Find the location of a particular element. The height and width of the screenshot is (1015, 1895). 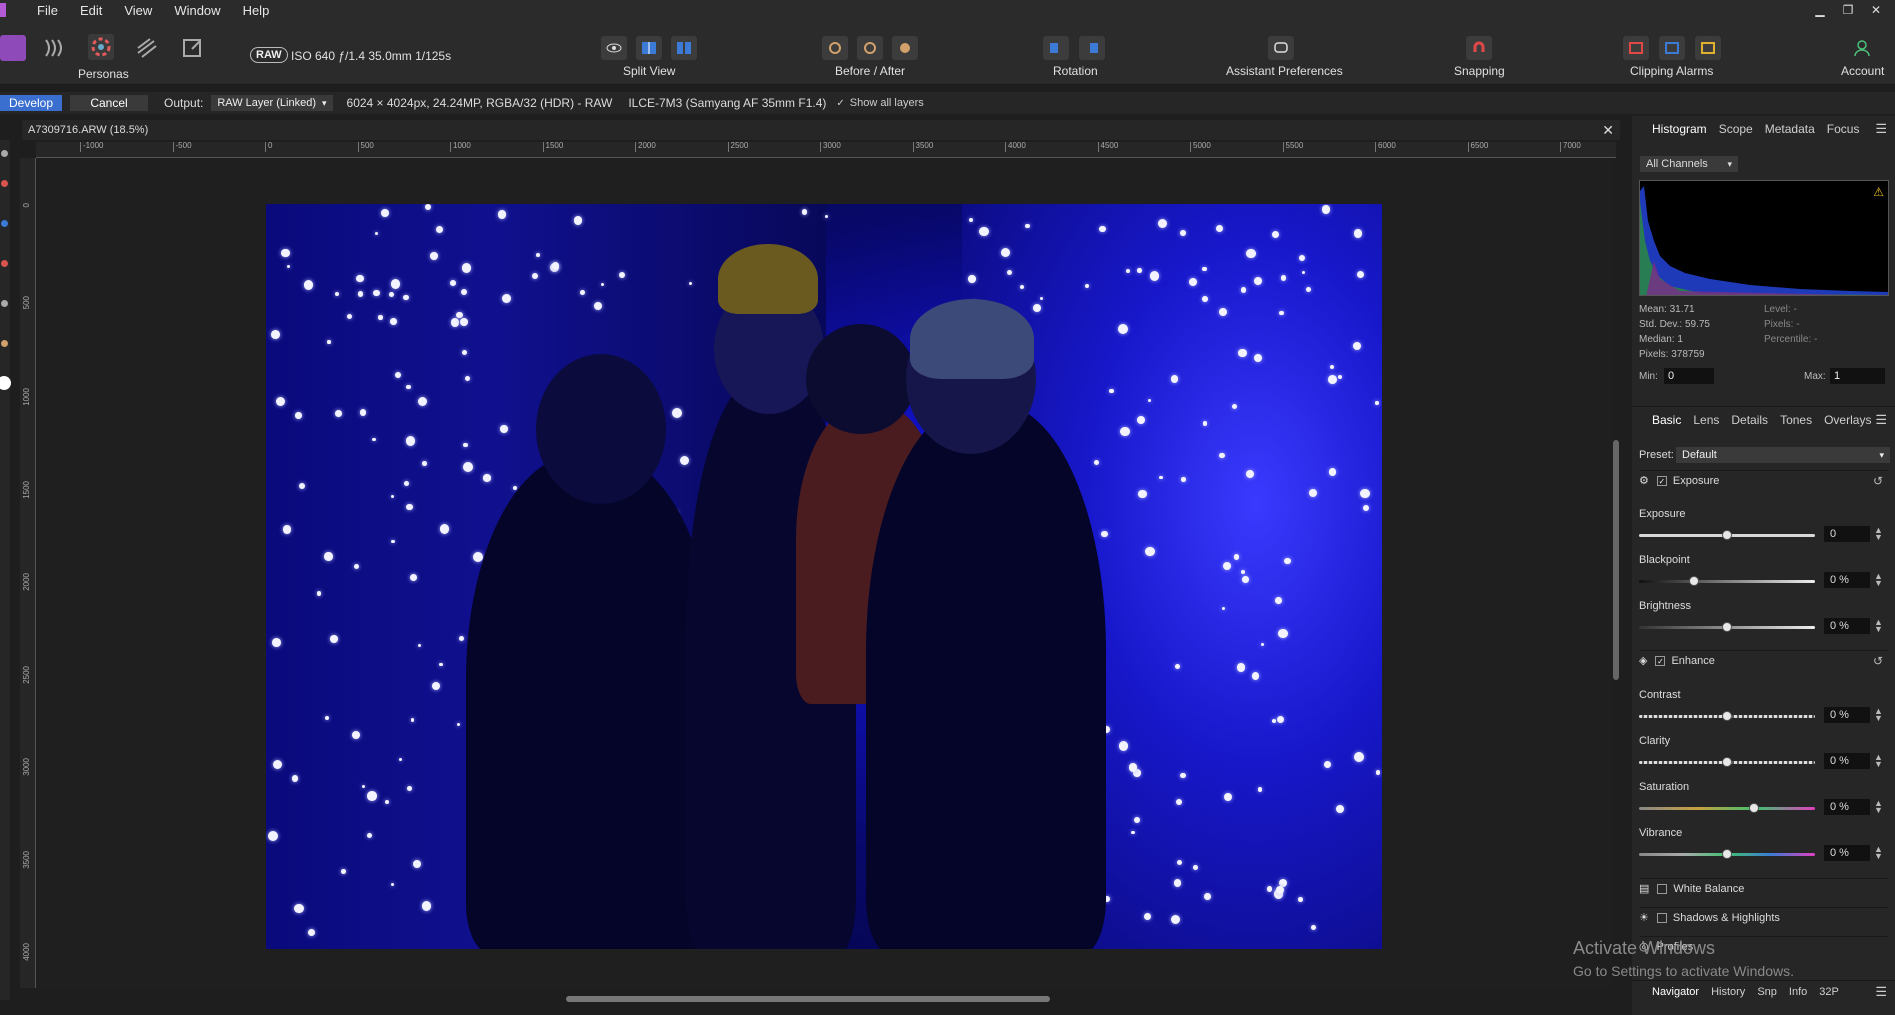

white-balance-section: ▤ White Balance is located at coordinates (1764, 888).